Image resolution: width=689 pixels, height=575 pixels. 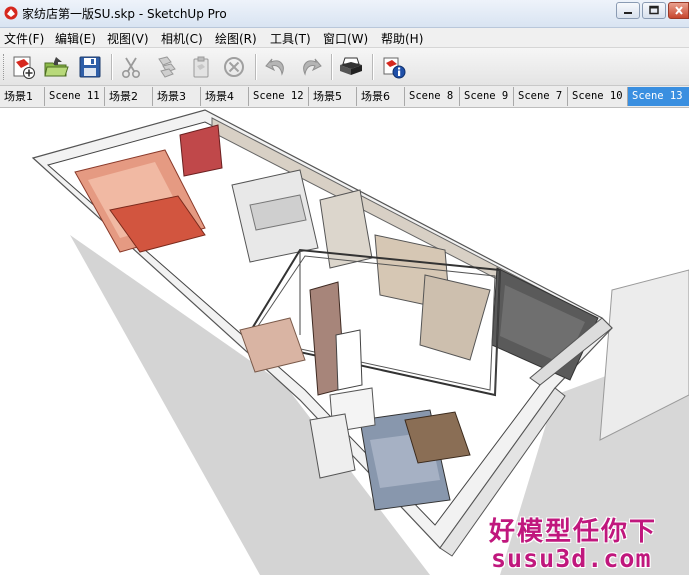 What do you see at coordinates (344, 14) in the screenshot?
I see `title-bar: 家纺店第一版SU.skp - SketchUp Pro` at bounding box center [344, 14].